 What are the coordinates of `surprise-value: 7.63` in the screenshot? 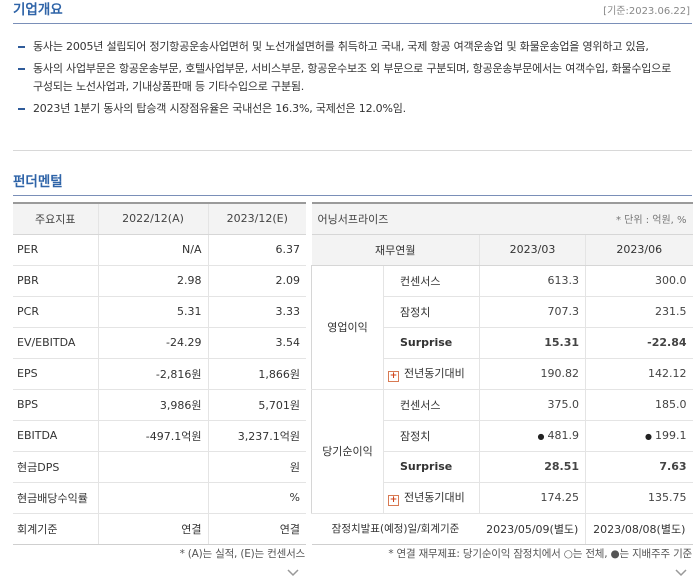 It's located at (638, 467).